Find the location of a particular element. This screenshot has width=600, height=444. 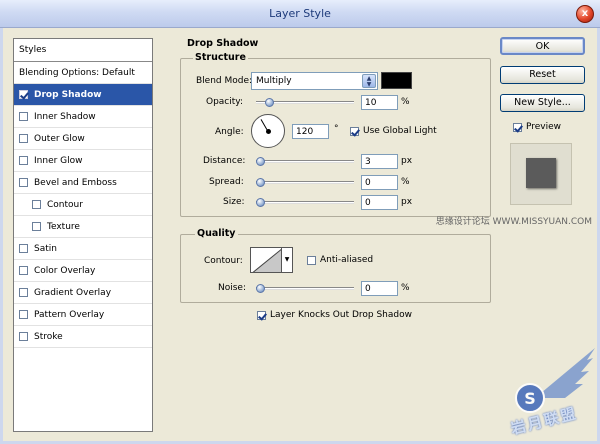

use-global-light-label: Use Global Light is located at coordinates (400, 131).